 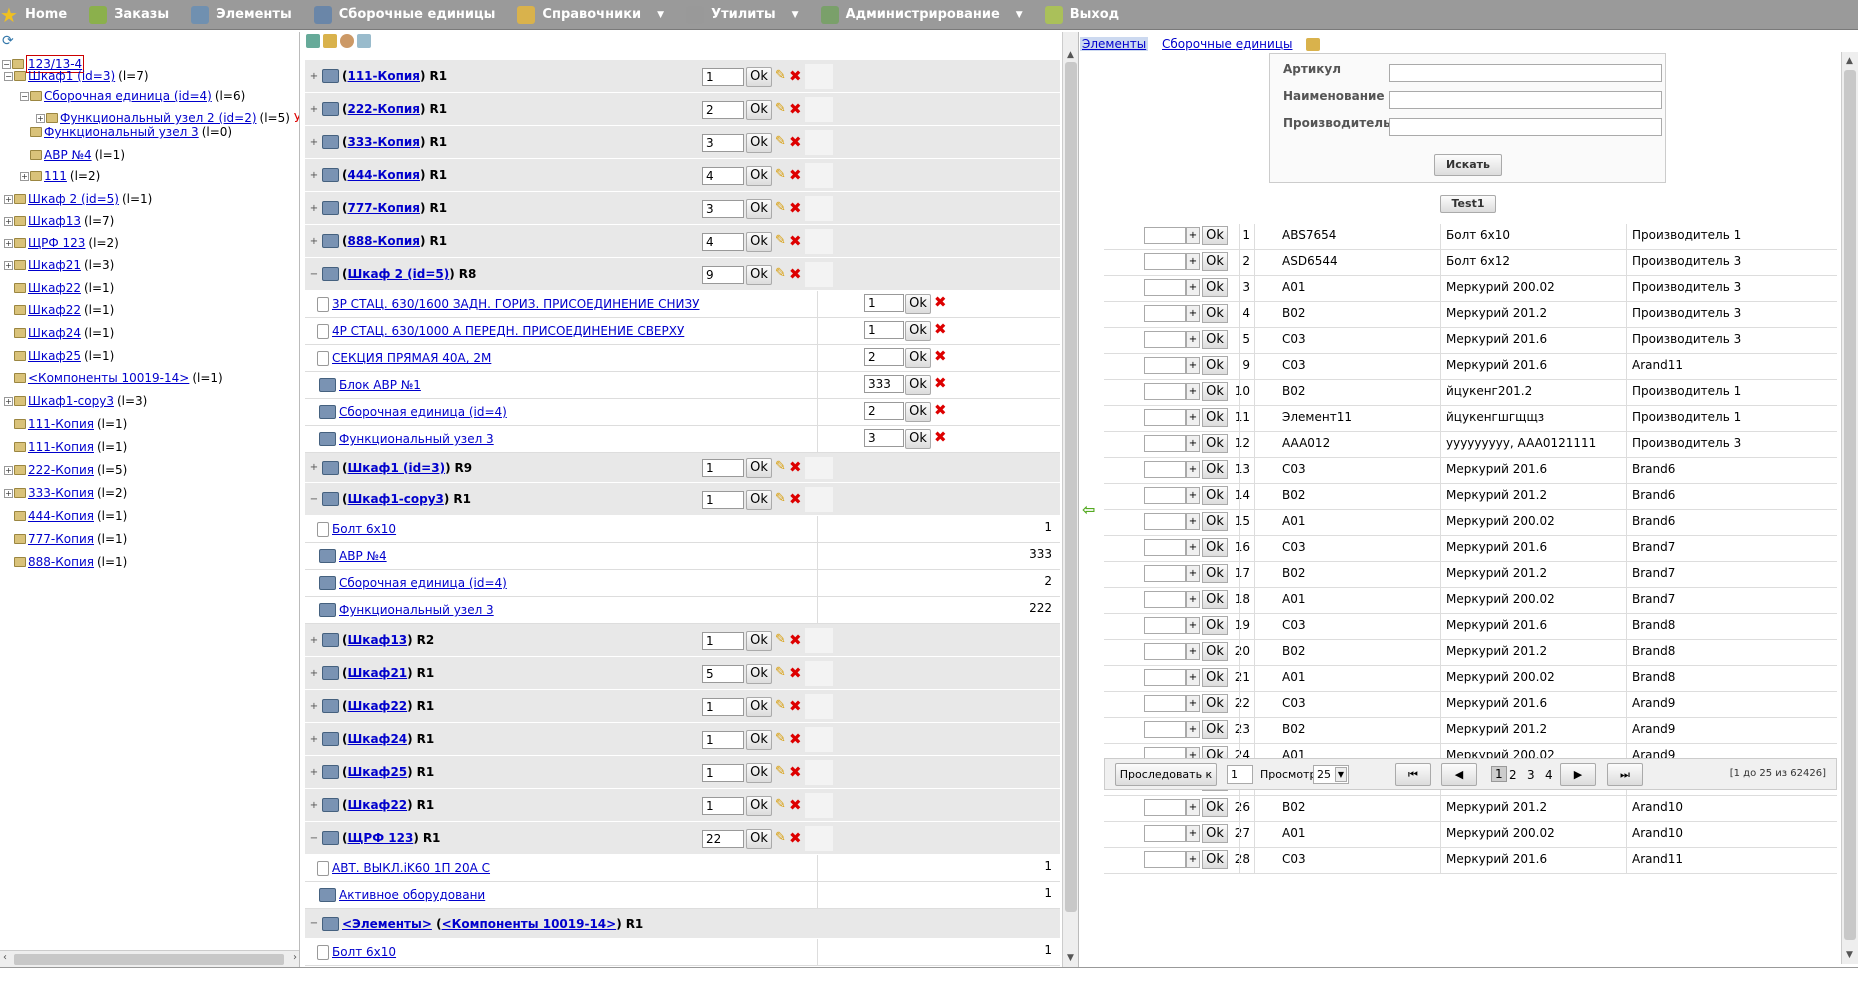 I want to click on tree-node-link: 111, so click(x=55, y=176).